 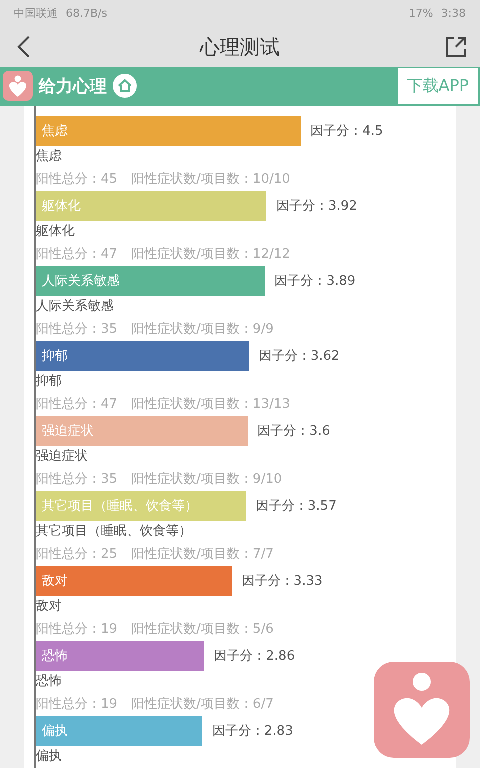 What do you see at coordinates (240, 47) in the screenshot?
I see `page-title: 心理测试` at bounding box center [240, 47].